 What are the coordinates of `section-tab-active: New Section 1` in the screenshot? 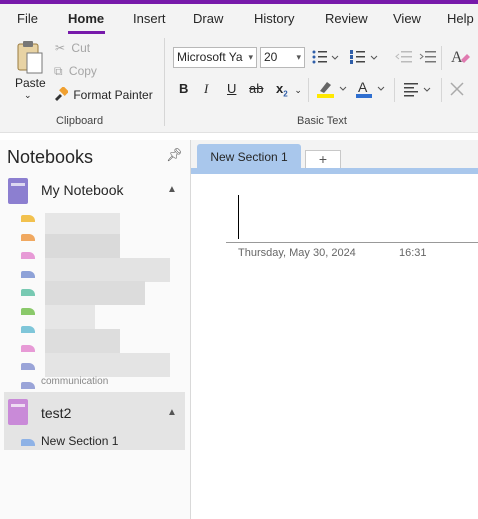 It's located at (249, 157).